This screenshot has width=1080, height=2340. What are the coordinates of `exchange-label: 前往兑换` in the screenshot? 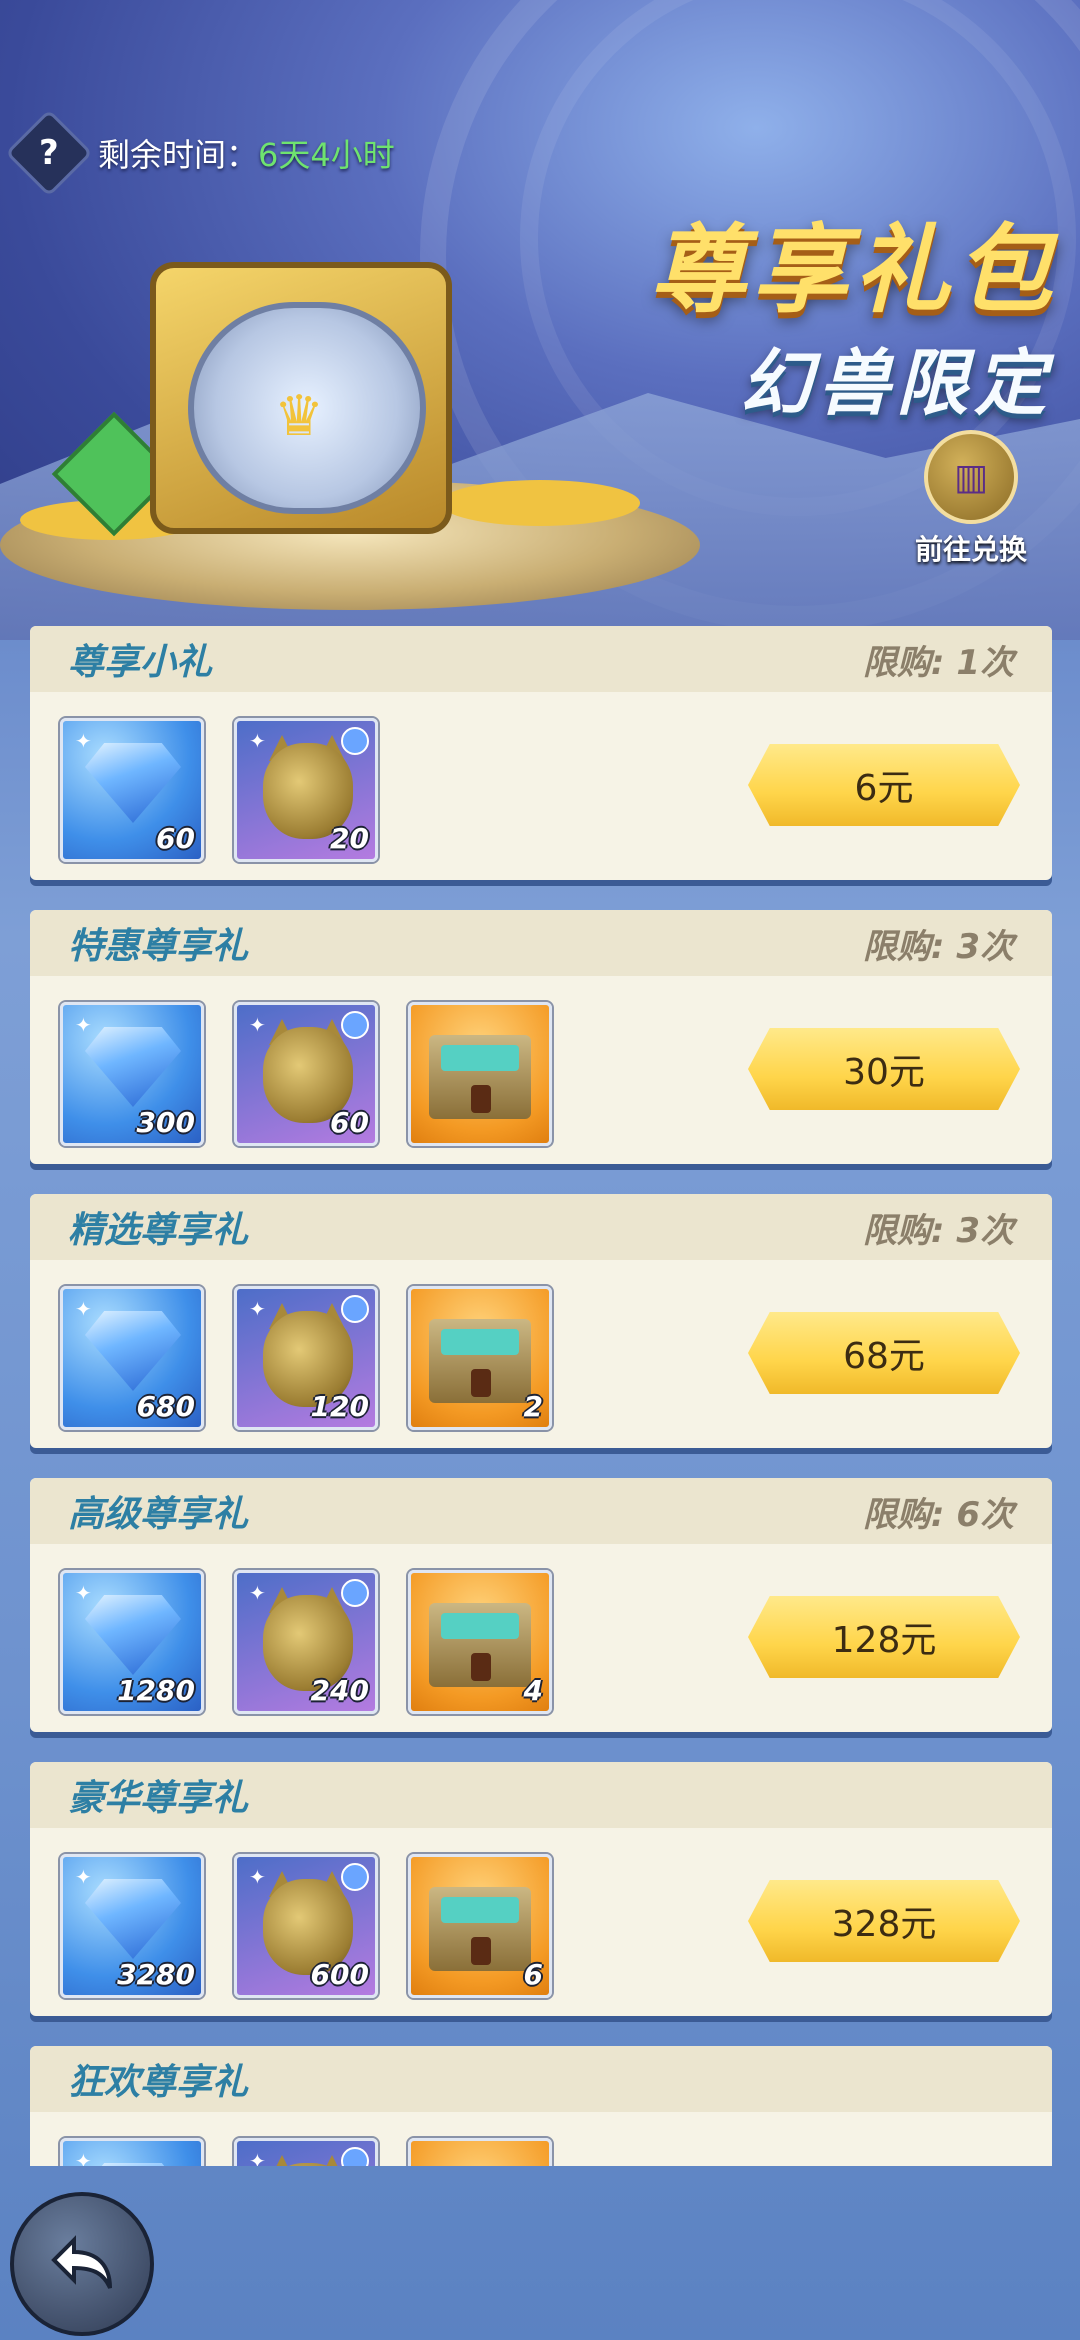 It's located at (970, 549).